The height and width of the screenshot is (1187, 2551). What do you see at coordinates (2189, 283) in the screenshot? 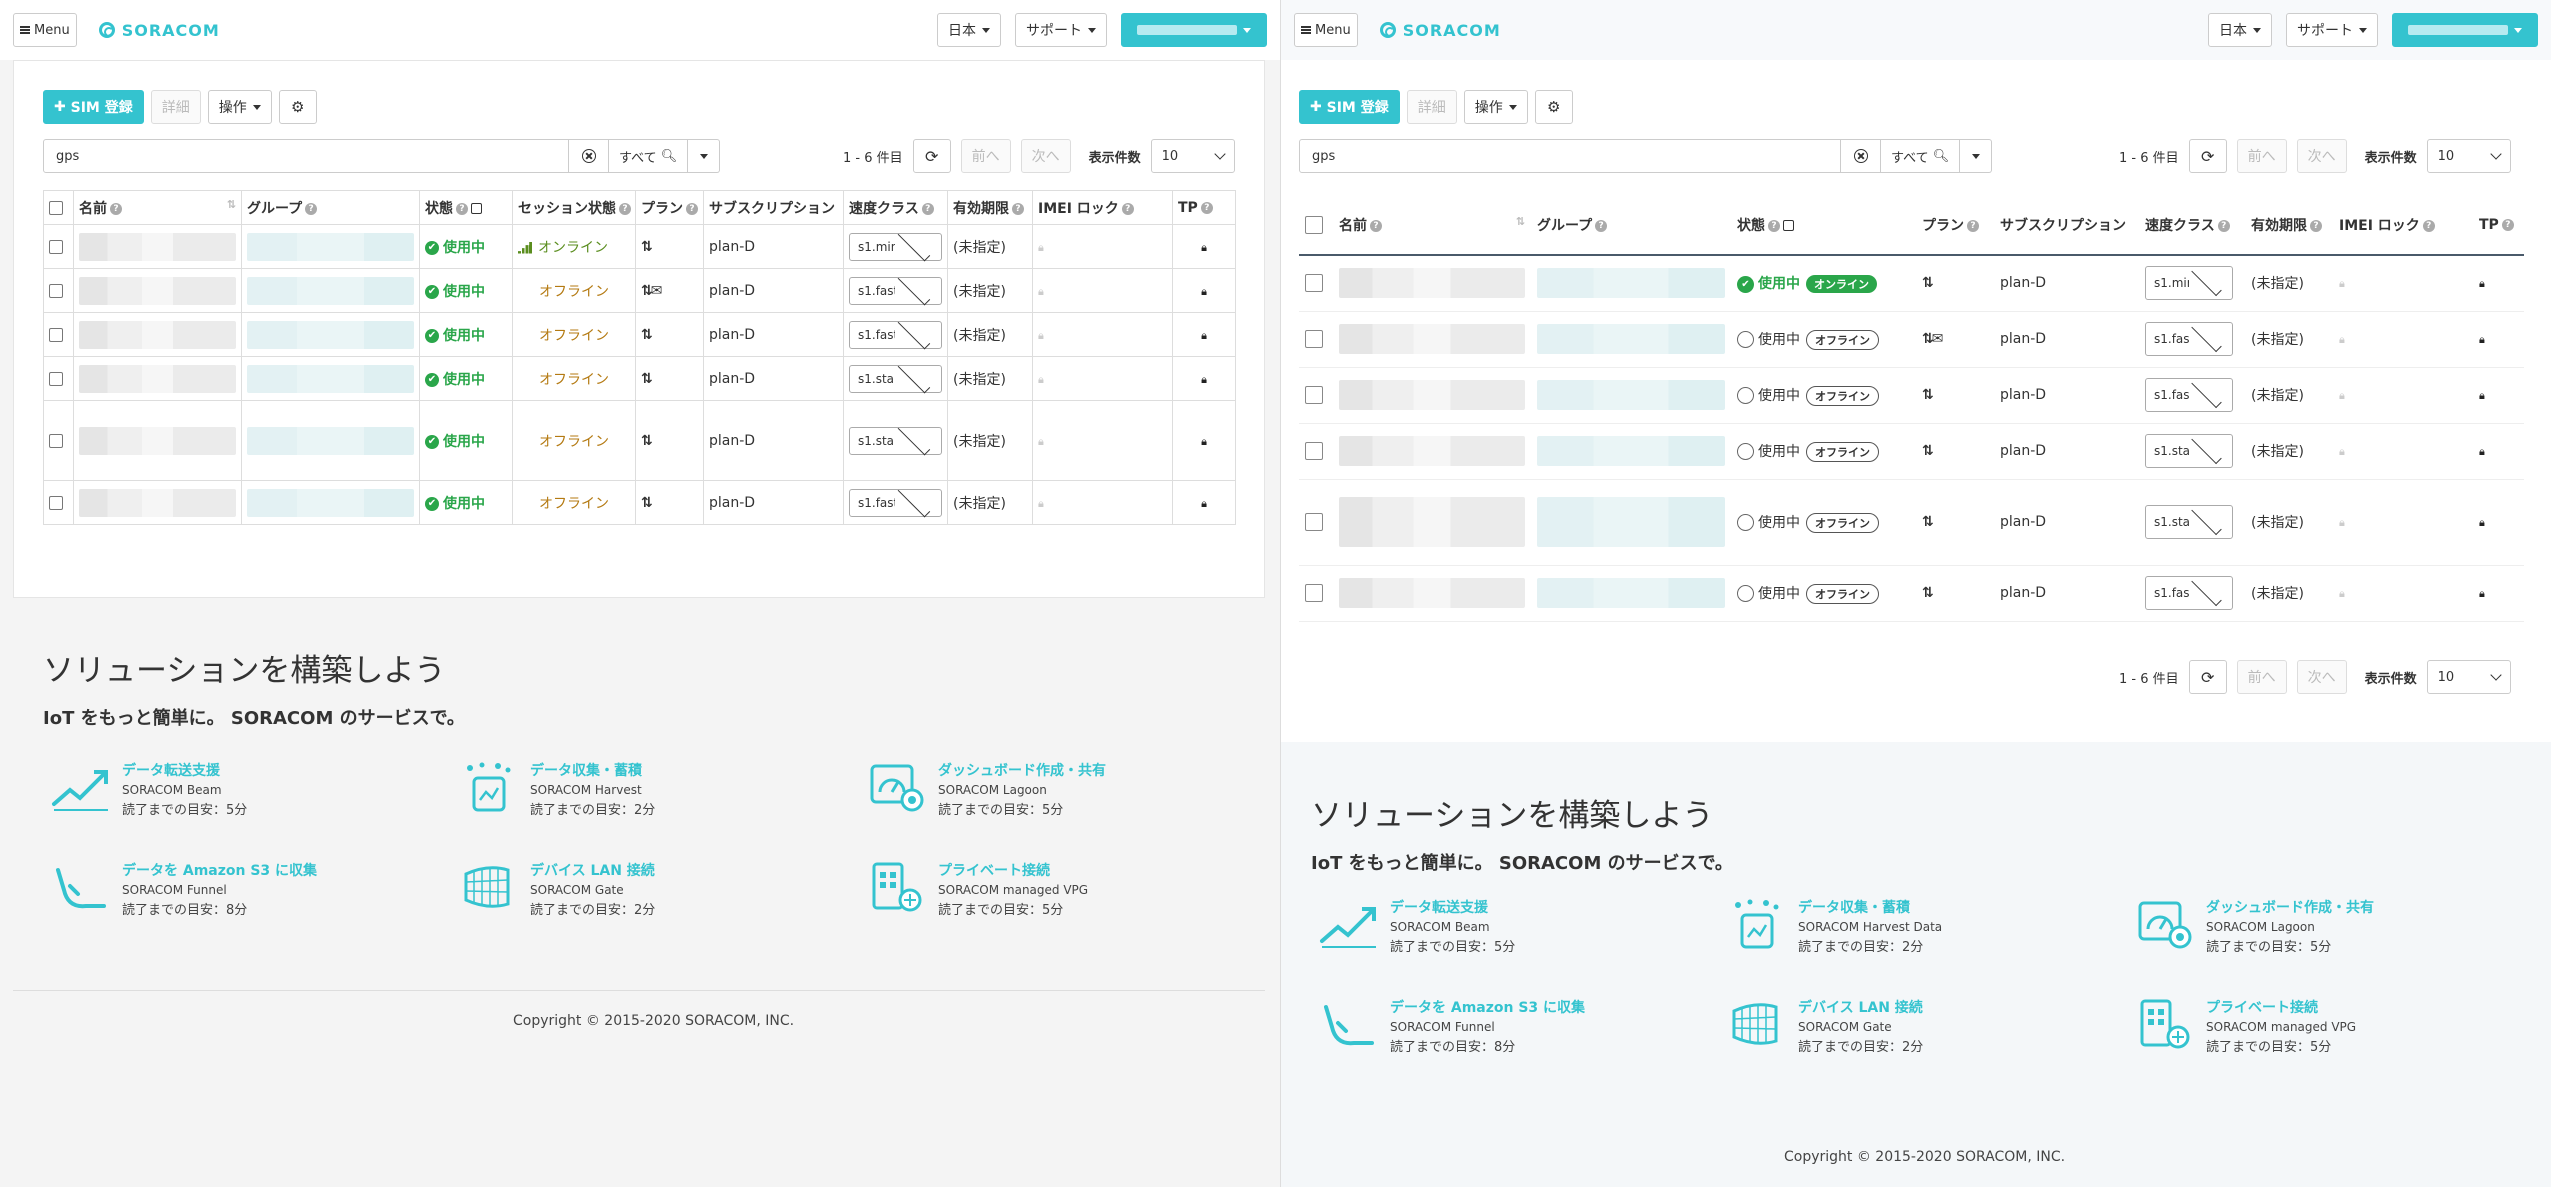
I see `speed-class-select: s1.mini` at bounding box center [2189, 283].